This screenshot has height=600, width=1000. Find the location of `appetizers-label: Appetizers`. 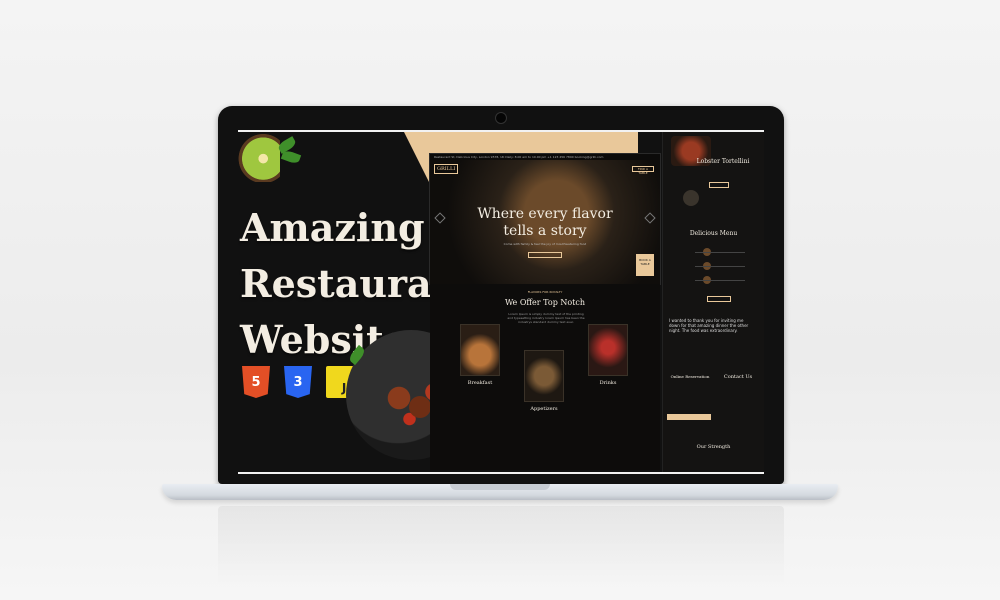

appetizers-label: Appetizers is located at coordinates (544, 409).